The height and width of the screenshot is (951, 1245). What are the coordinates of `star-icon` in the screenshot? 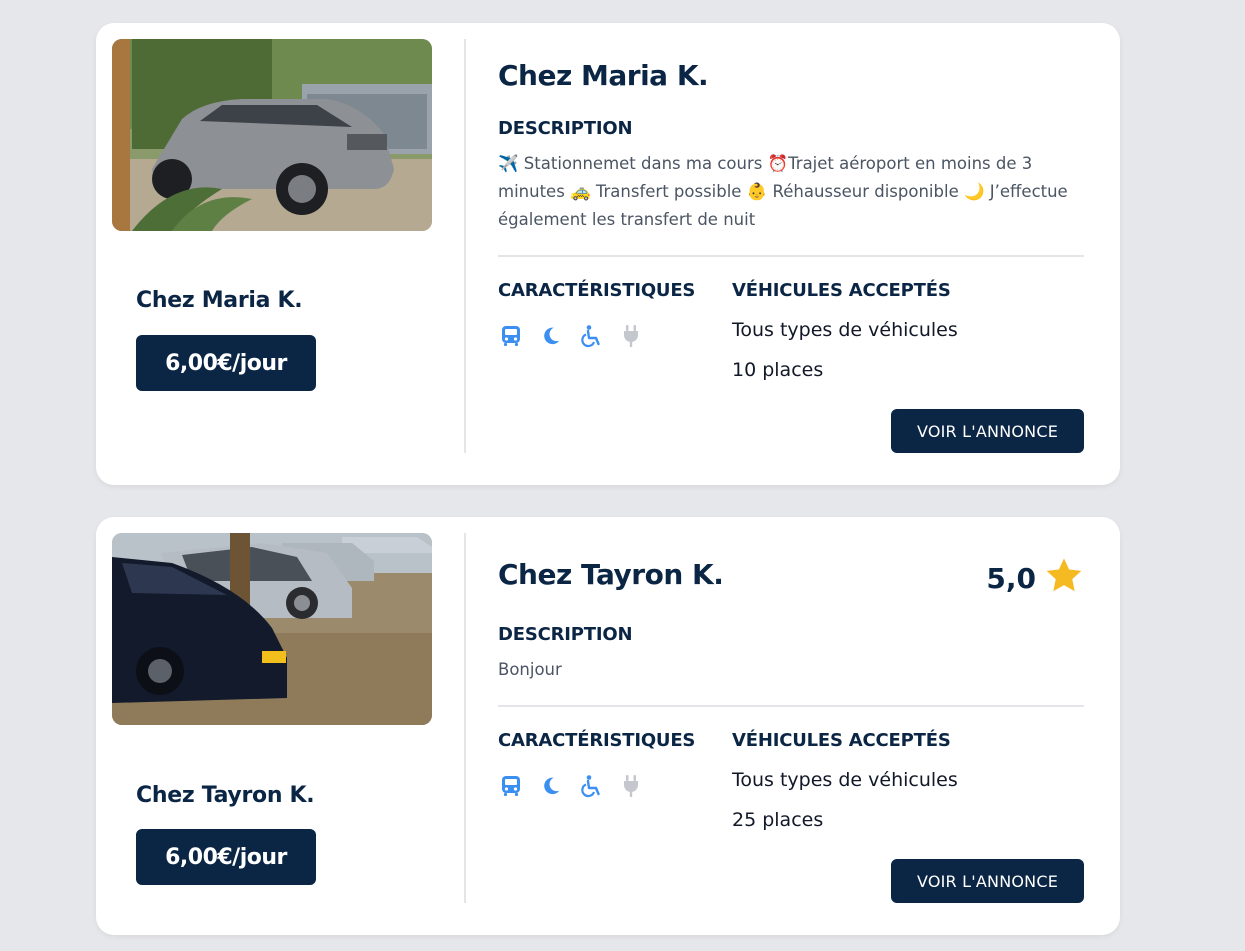 It's located at (1064, 578).